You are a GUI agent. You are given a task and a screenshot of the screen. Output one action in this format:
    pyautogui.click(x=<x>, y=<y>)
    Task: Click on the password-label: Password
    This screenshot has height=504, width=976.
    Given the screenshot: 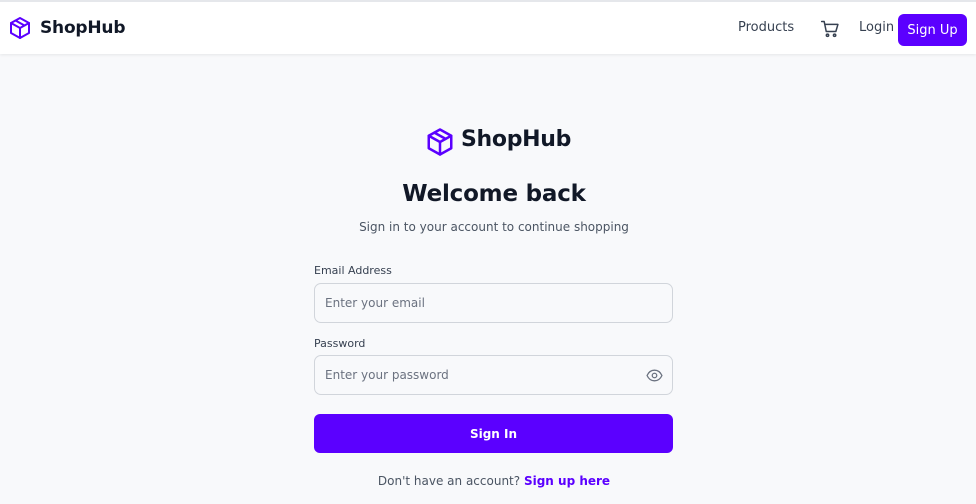 What is the action you would take?
    pyautogui.click(x=340, y=343)
    